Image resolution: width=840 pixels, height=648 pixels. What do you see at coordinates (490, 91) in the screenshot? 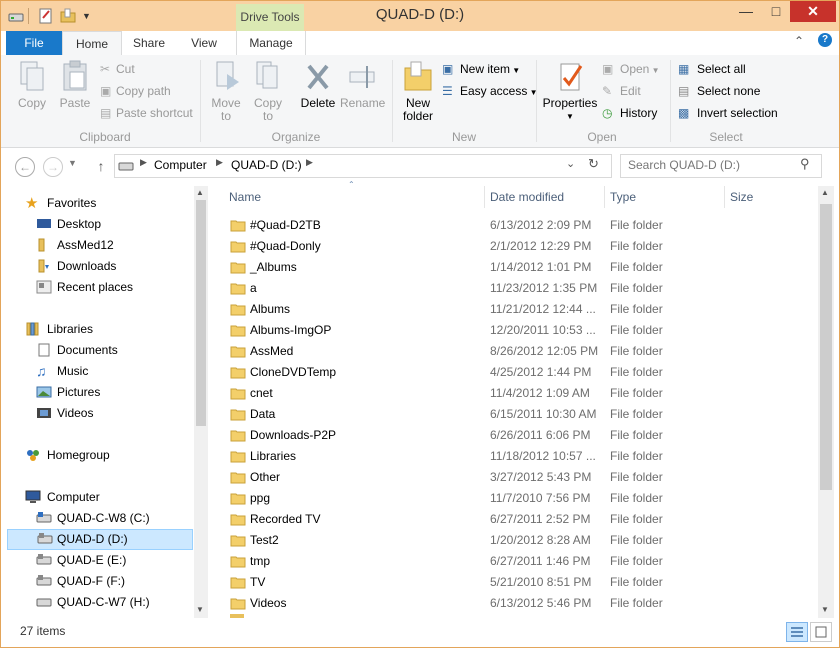
I see `easy-access-button: ☰ Easy access ▼` at bounding box center [490, 91].